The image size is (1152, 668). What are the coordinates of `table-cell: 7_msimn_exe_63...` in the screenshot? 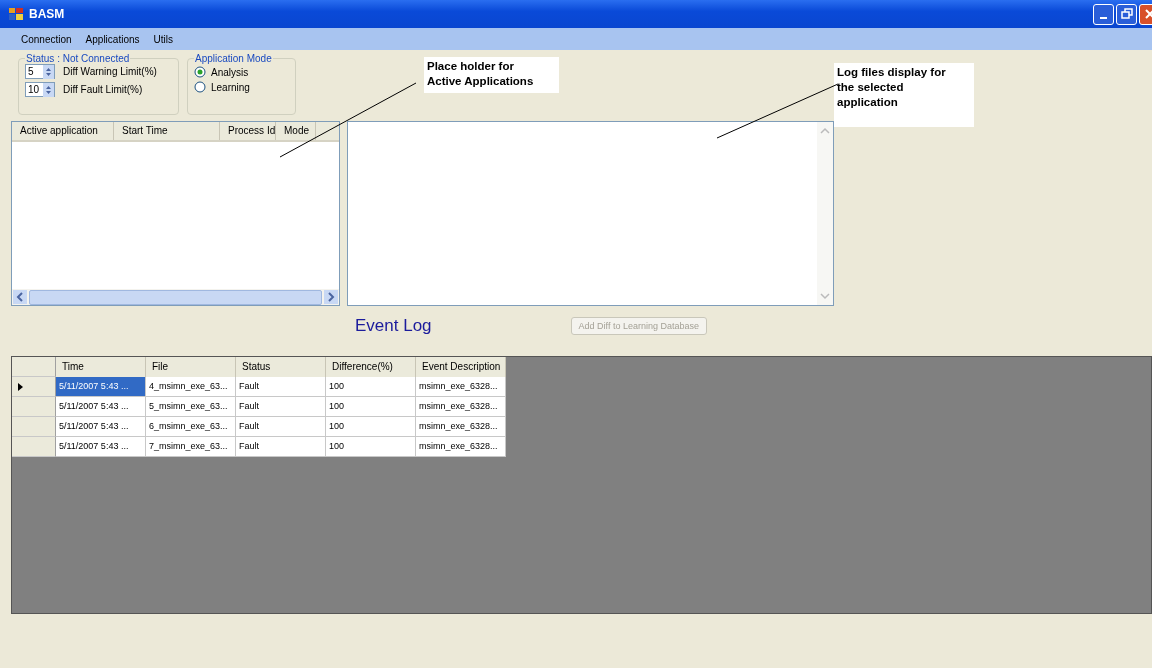 It's located at (191, 447).